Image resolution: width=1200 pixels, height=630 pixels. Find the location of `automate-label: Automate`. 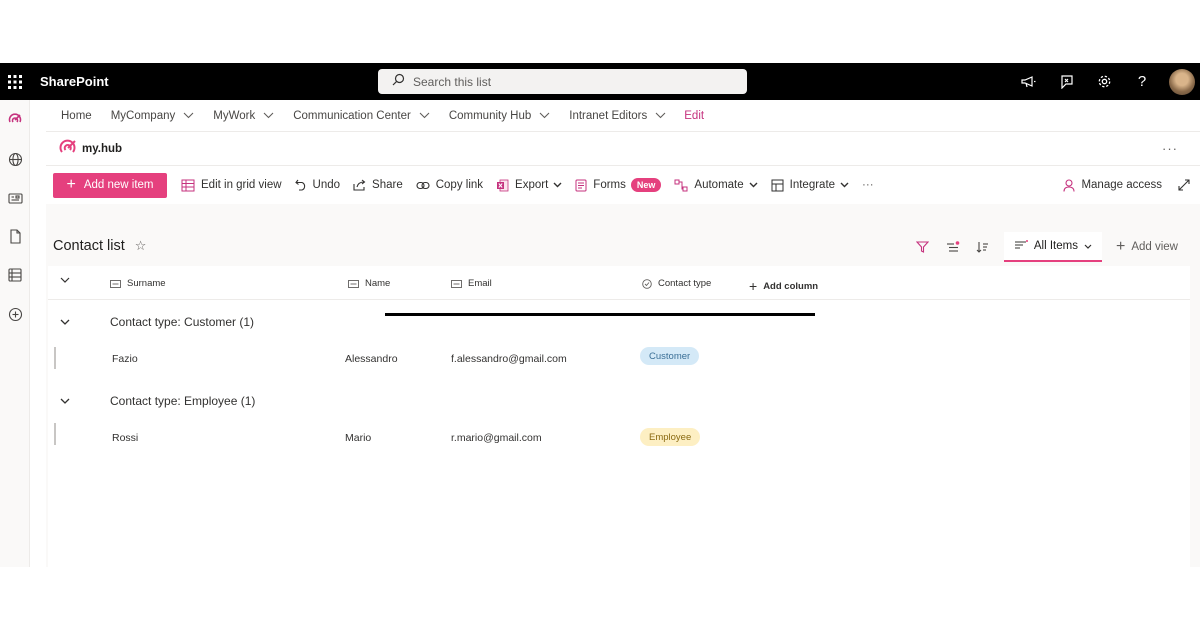

automate-label: Automate is located at coordinates (719, 185).